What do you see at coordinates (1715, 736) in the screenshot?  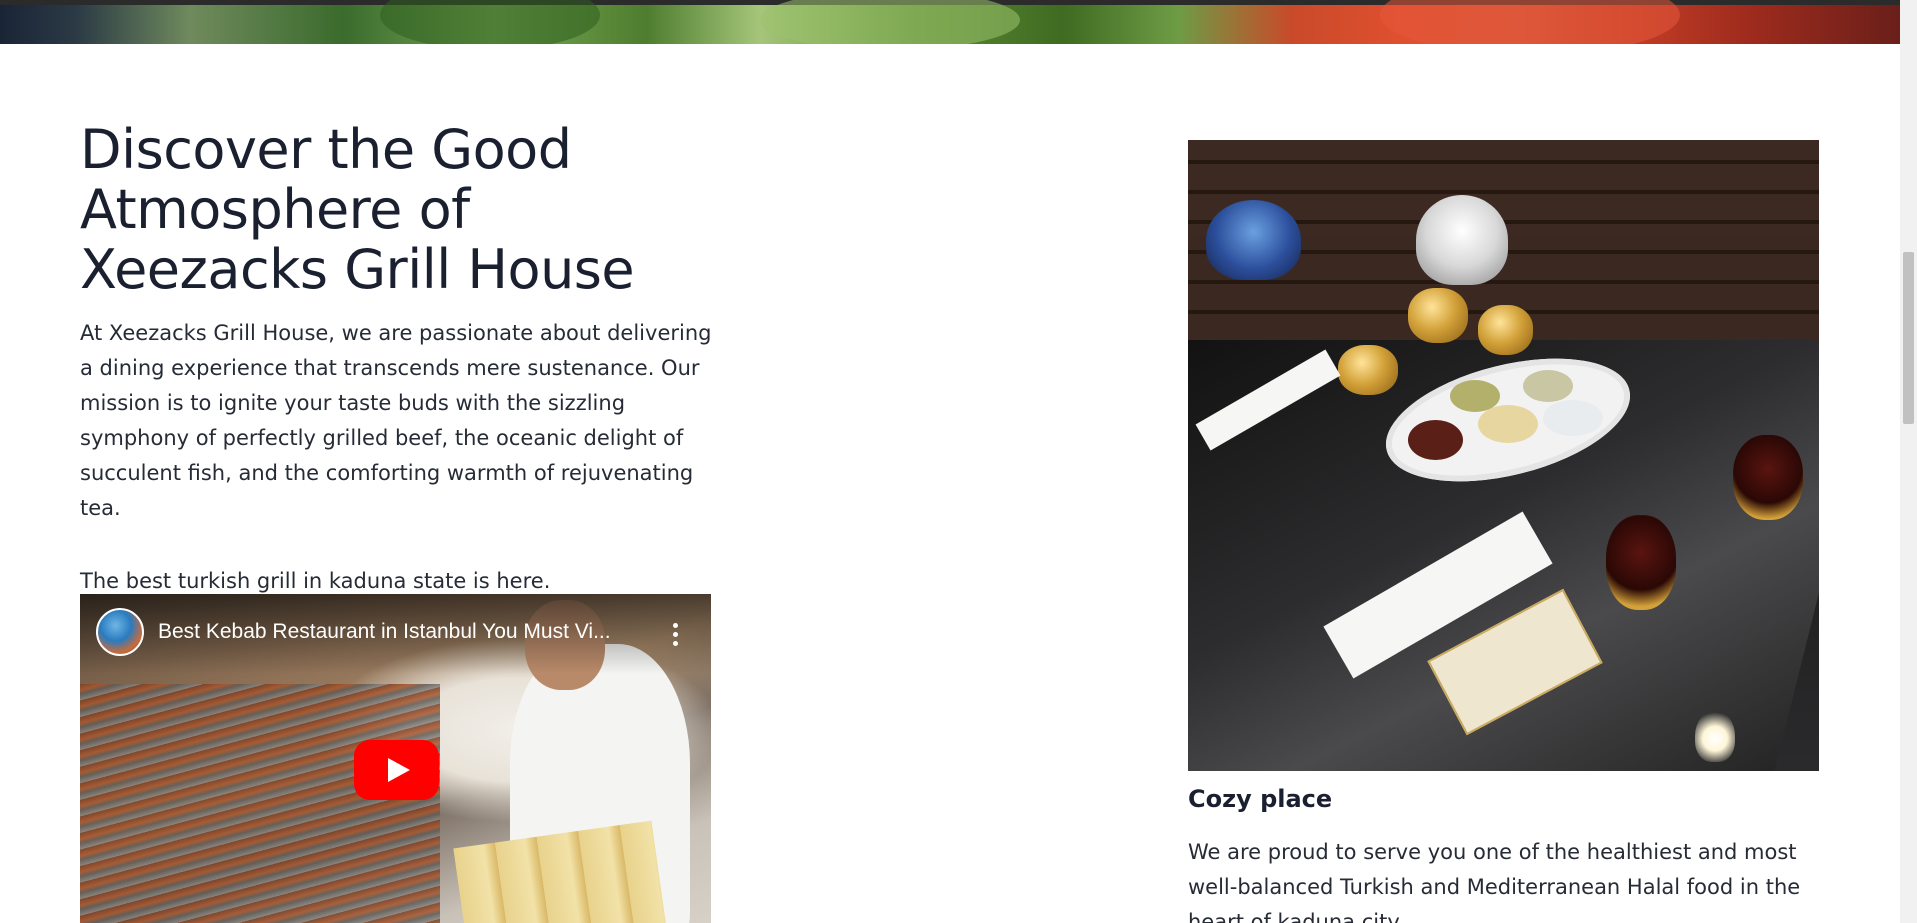 I see `photo-candle` at bounding box center [1715, 736].